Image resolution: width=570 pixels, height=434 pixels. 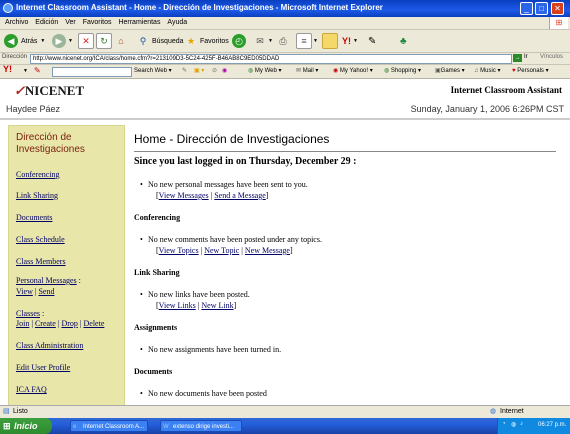 What do you see at coordinates (11, 41) in the screenshot?
I see `back-arrow-icon: ◀` at bounding box center [11, 41].